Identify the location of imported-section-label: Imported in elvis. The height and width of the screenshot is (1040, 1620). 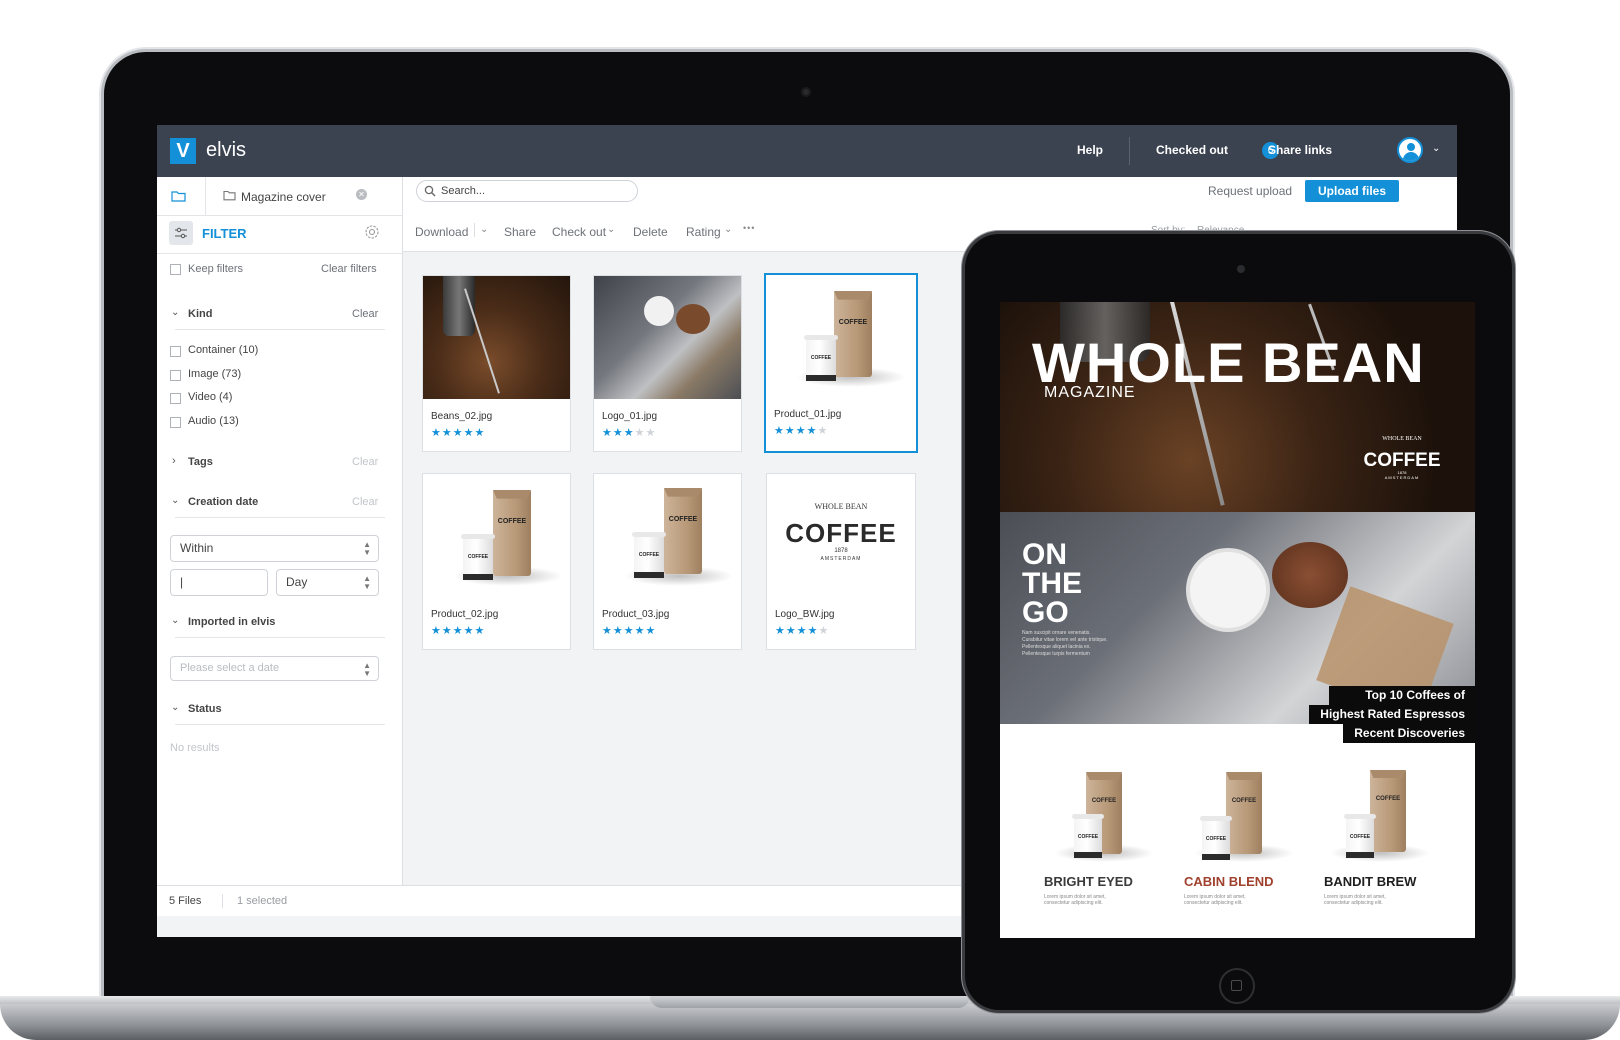
(231, 622).